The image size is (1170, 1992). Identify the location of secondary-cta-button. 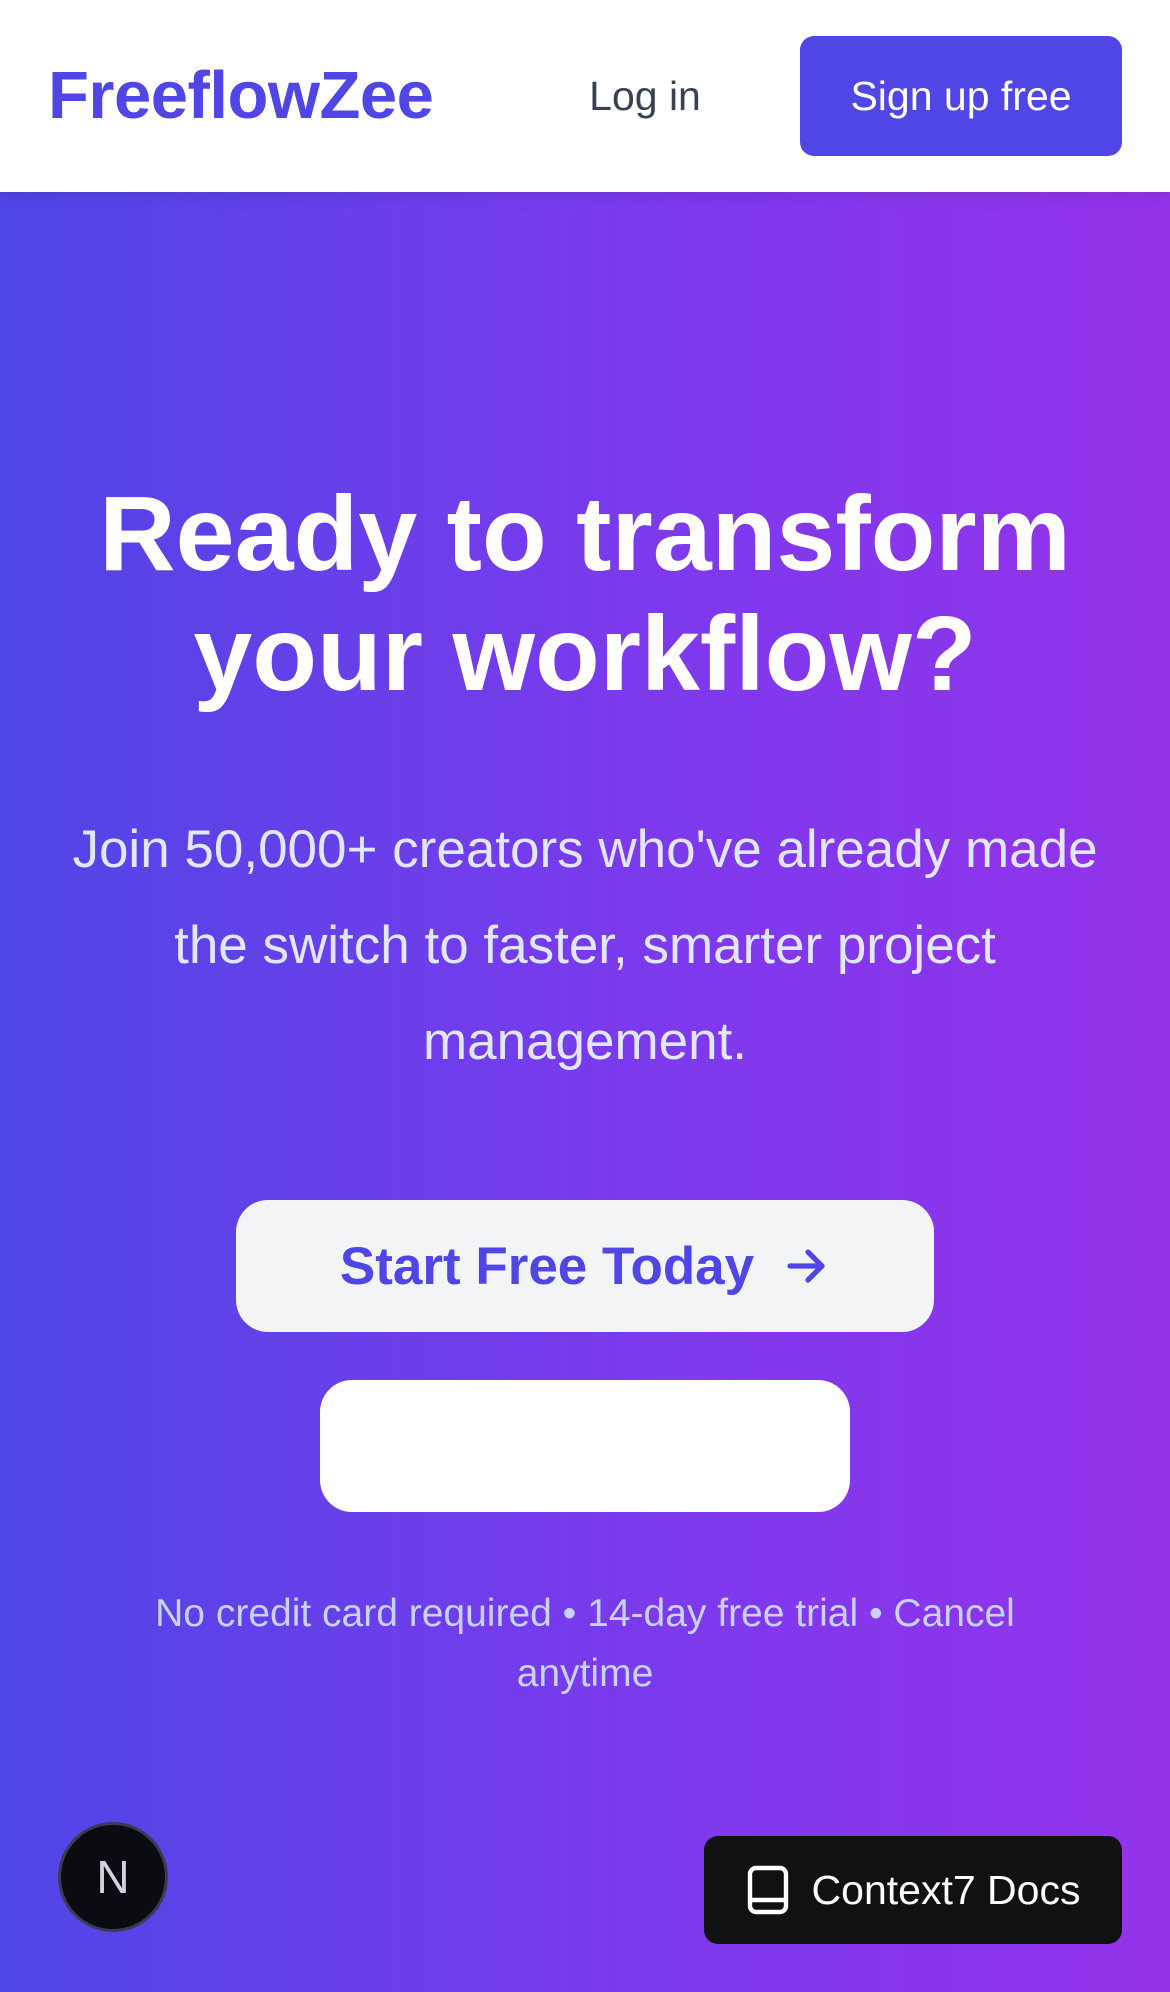
(585, 1446).